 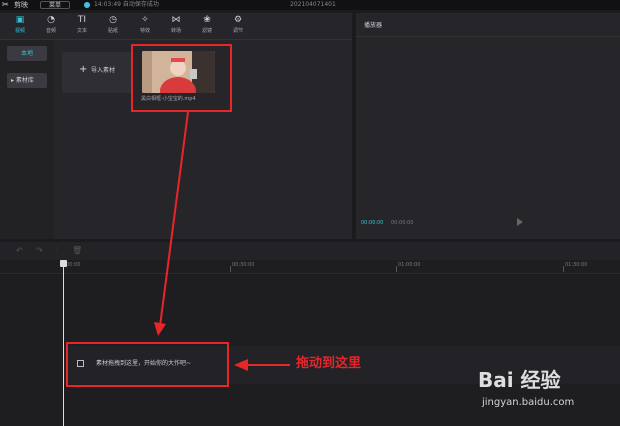 I want to click on media-highlight-box, so click(x=181, y=78).